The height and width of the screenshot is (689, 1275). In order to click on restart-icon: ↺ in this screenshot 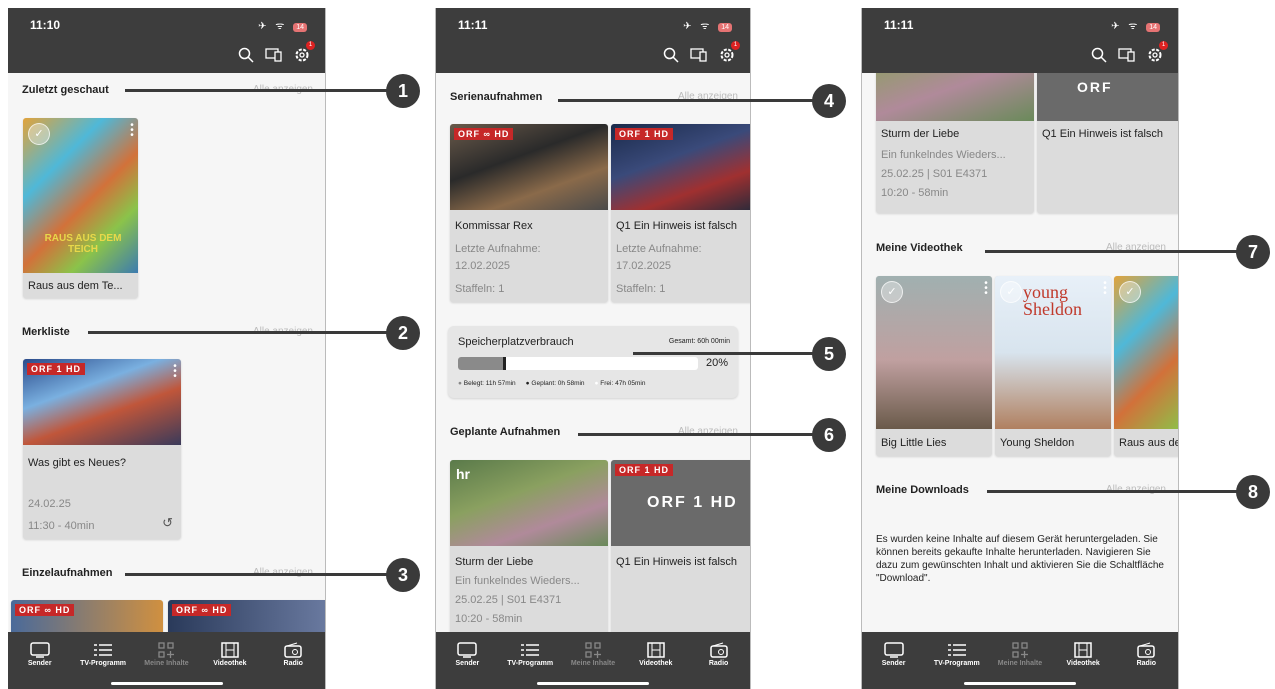, I will do `click(167, 523)`.